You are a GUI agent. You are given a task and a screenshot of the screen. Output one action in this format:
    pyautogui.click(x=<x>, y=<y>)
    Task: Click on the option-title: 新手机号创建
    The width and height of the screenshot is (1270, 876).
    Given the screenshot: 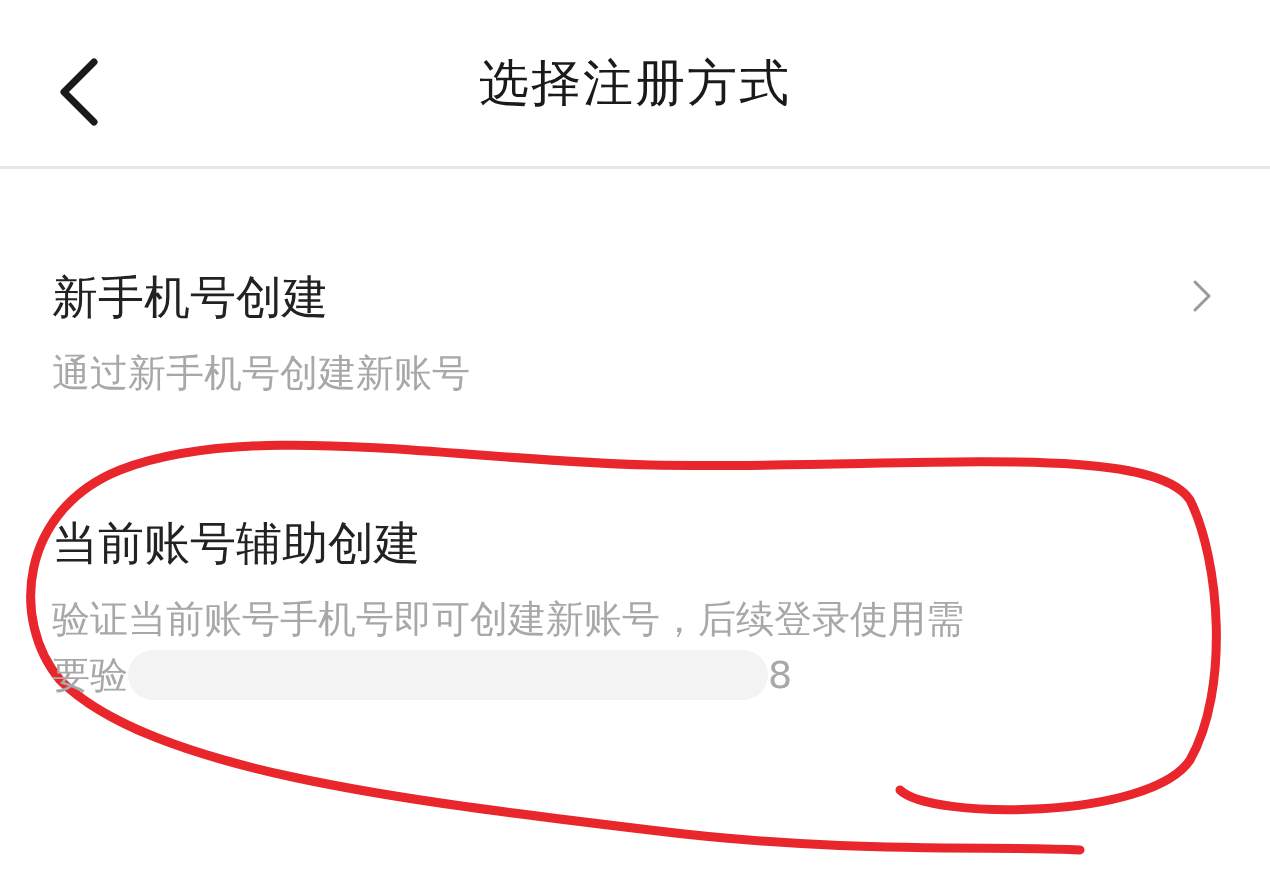 What is the action you would take?
    pyautogui.click(x=635, y=297)
    